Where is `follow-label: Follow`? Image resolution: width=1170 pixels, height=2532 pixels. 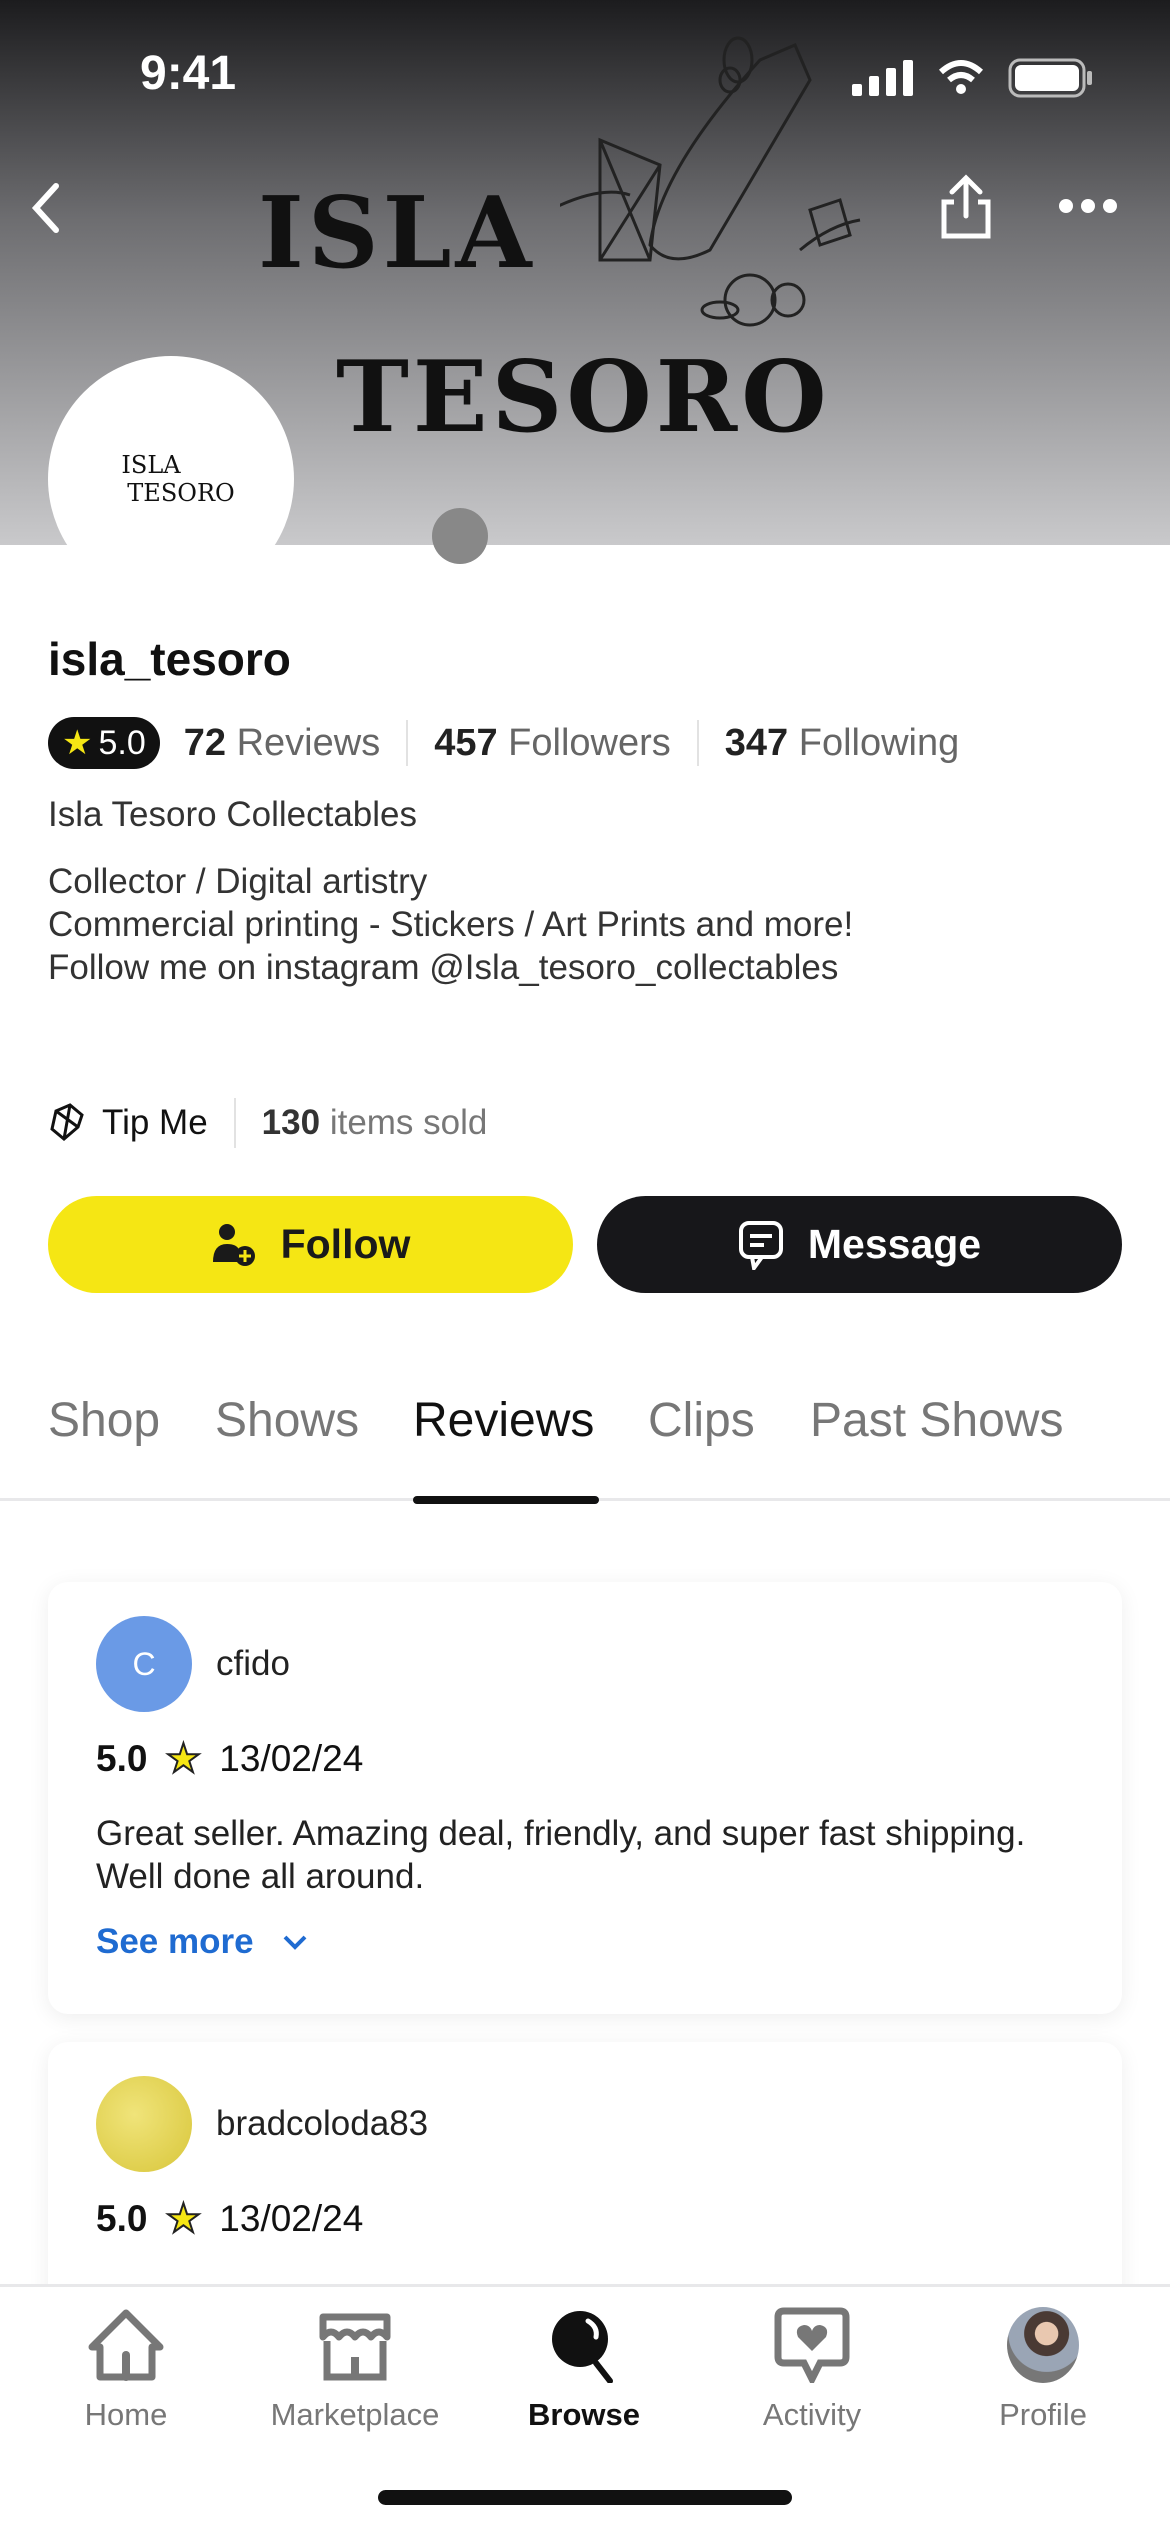
follow-label: Follow is located at coordinates (345, 1244).